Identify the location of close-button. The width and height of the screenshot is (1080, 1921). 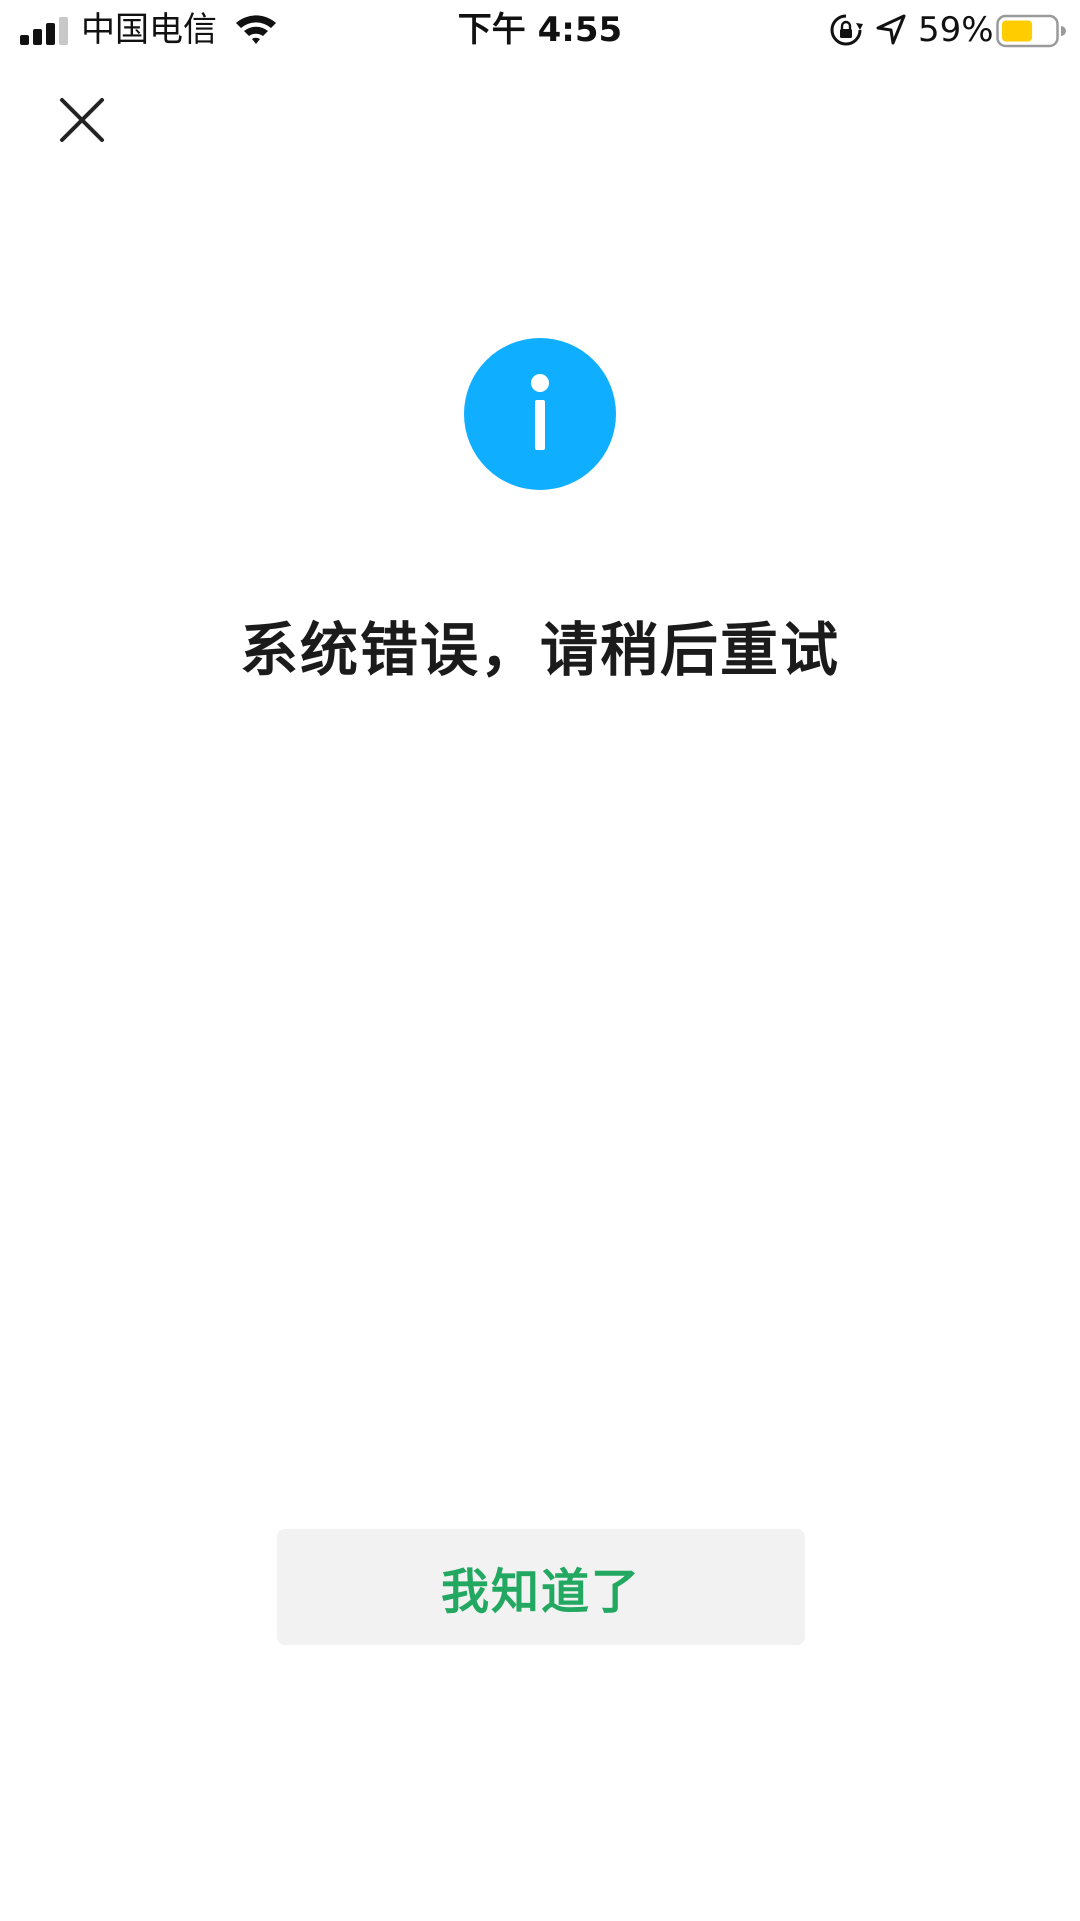
(82, 120).